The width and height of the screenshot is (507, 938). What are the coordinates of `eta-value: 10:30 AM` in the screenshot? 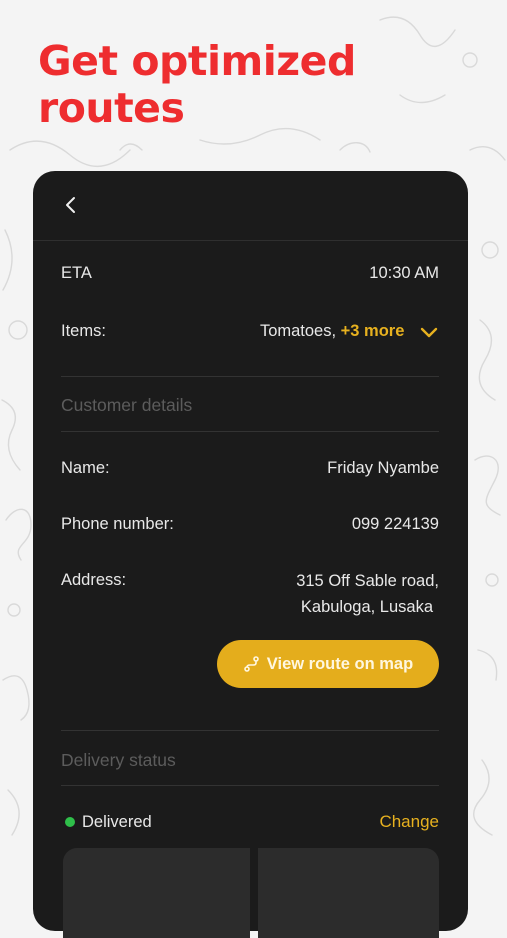 It's located at (404, 273).